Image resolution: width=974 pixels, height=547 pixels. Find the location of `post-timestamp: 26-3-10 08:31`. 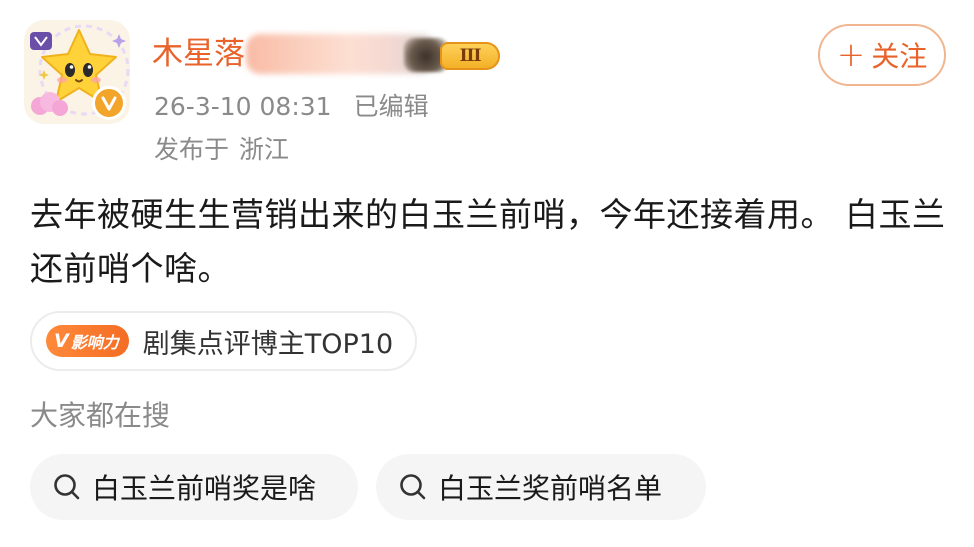

post-timestamp: 26-3-10 08:31 is located at coordinates (243, 106).